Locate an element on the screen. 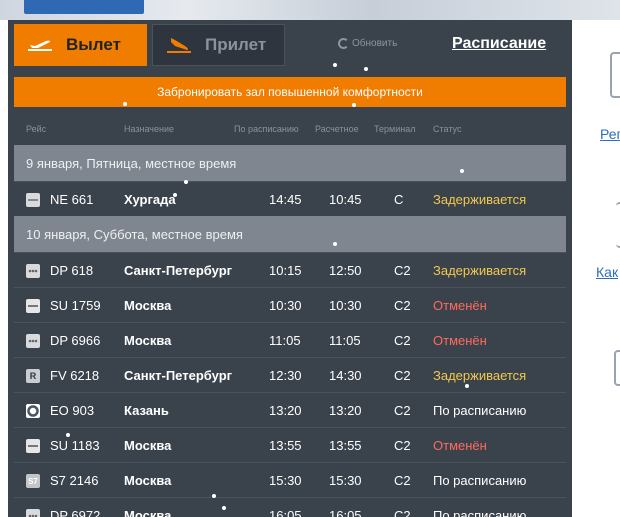  how-to-link: Как is located at coordinates (607, 272).